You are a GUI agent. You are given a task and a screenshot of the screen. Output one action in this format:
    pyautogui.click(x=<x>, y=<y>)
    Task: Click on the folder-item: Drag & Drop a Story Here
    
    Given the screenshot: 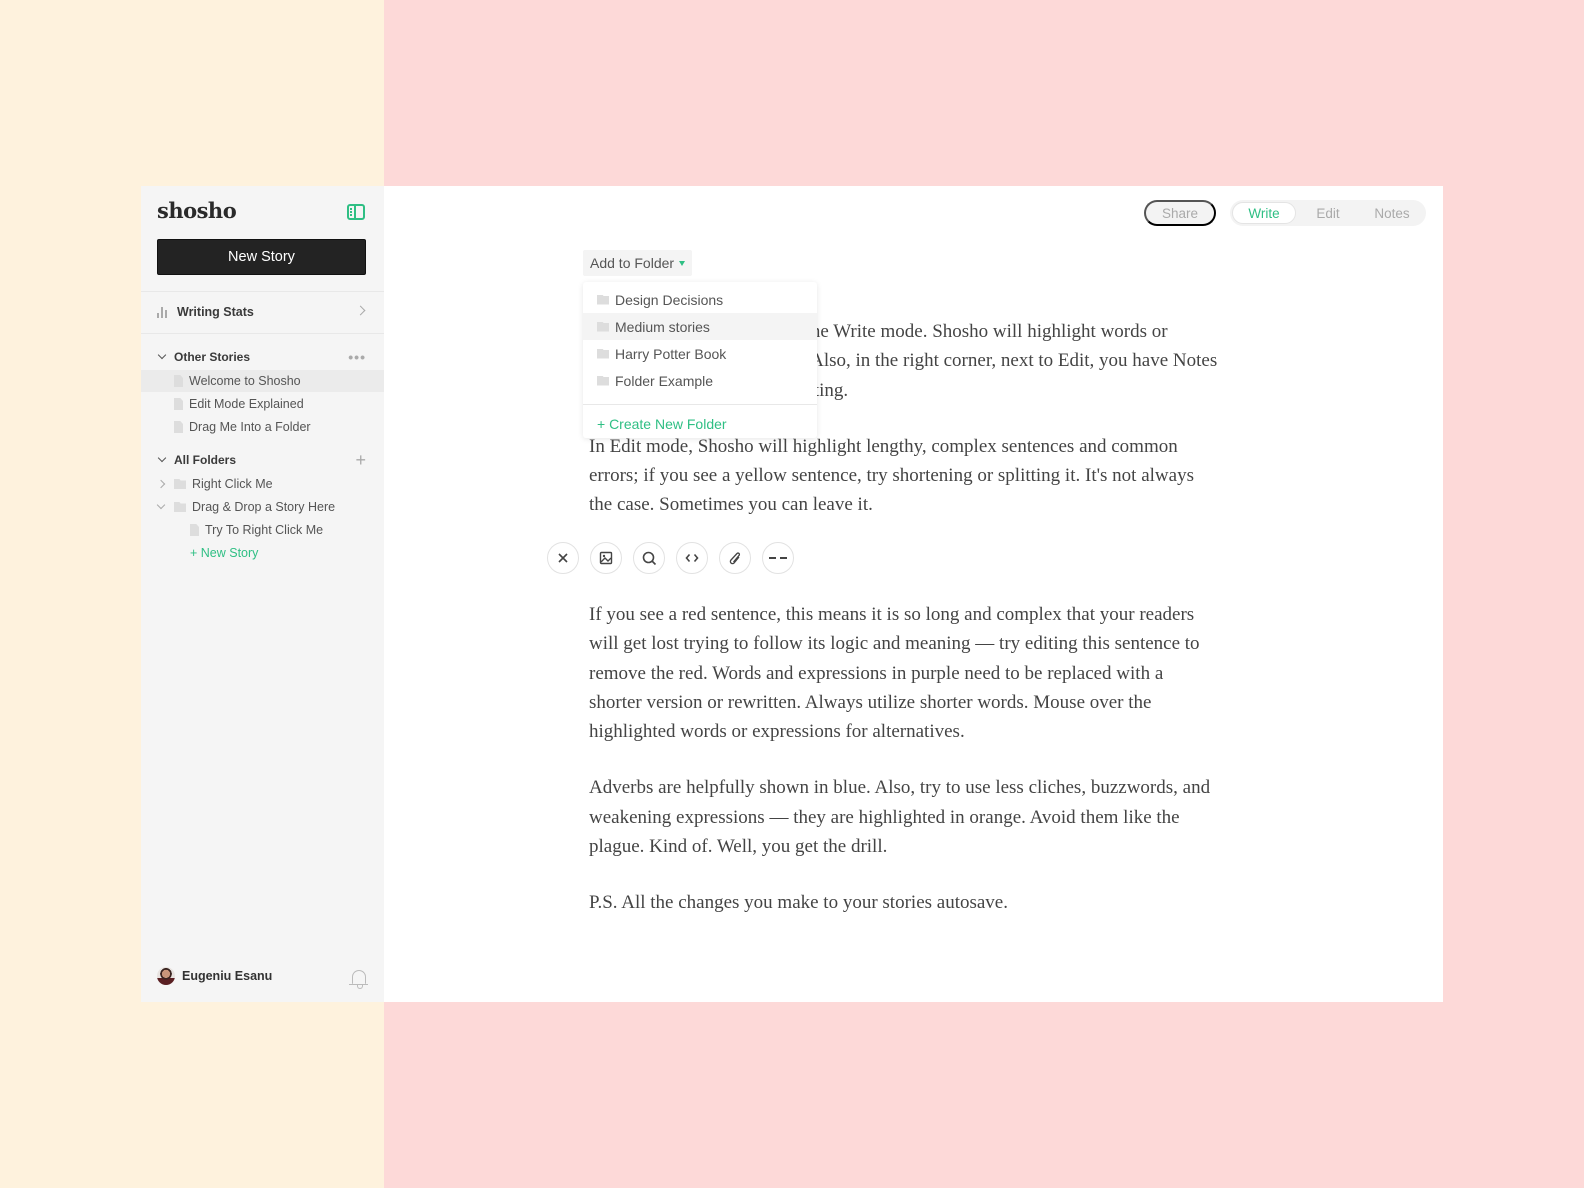 What is the action you would take?
    pyautogui.click(x=262, y=507)
    